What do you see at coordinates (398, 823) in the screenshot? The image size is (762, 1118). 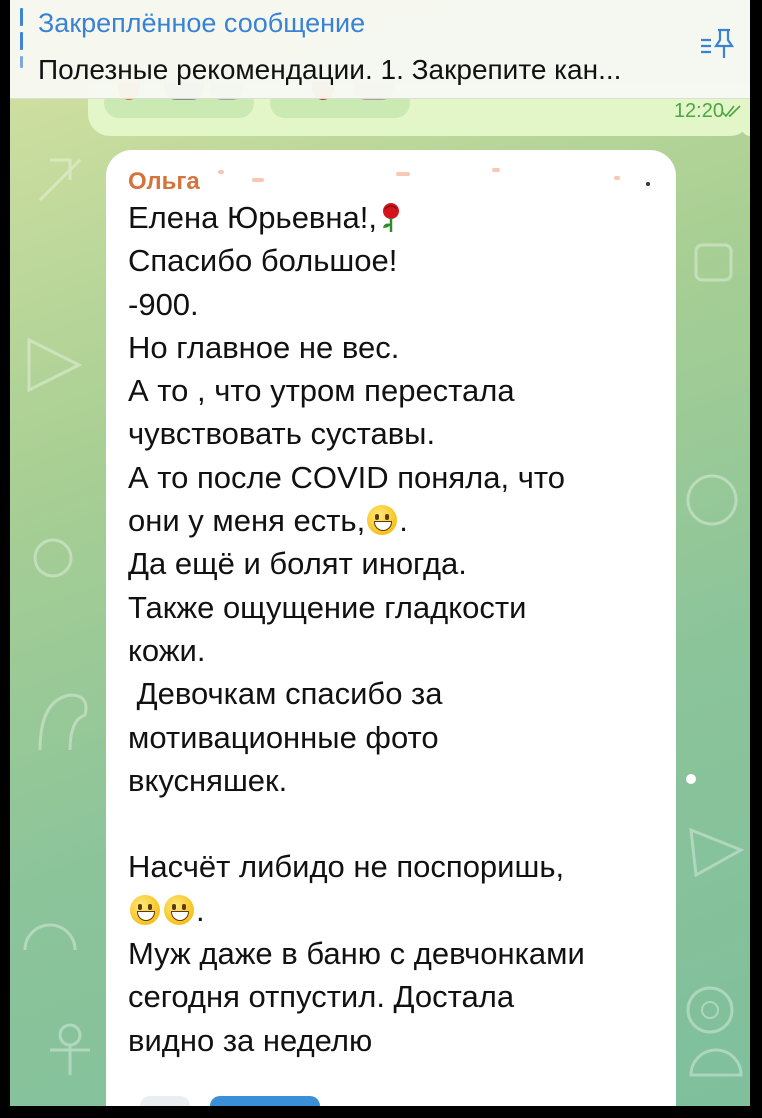 I see `message-line` at bounding box center [398, 823].